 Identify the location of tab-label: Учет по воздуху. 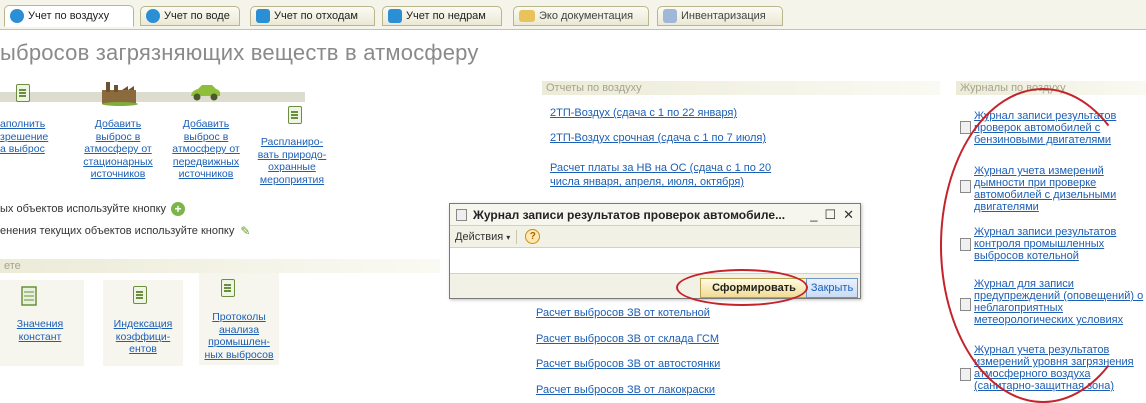
(69, 16).